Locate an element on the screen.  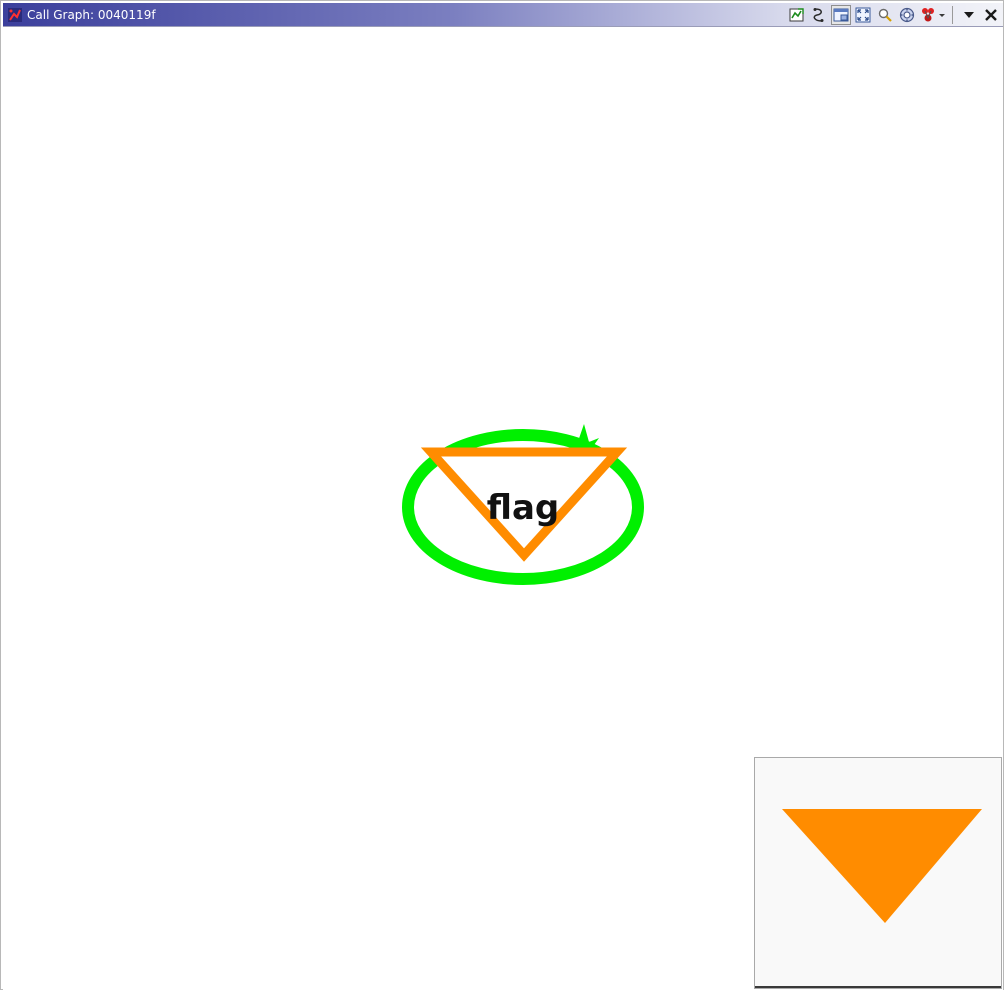
call-graph-app-icon is located at coordinates (15, 15).